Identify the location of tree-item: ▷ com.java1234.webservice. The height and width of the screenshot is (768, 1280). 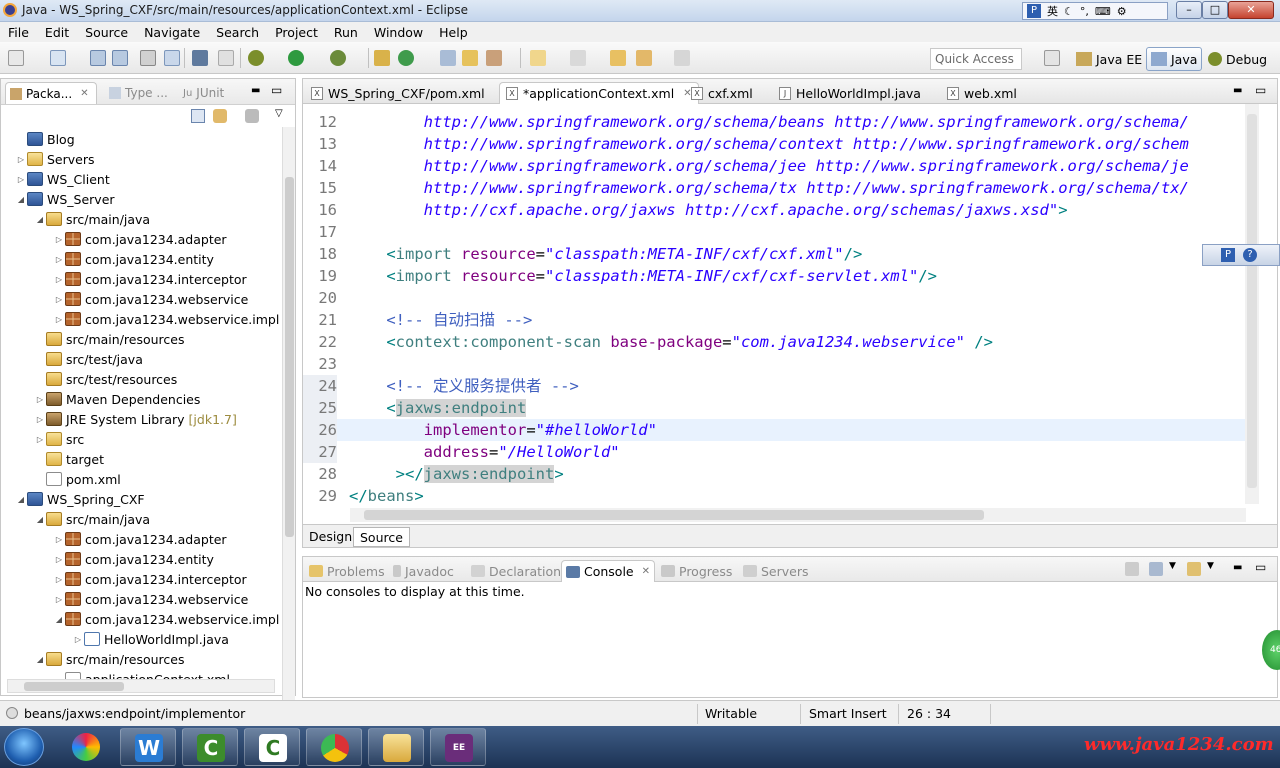
(141, 599).